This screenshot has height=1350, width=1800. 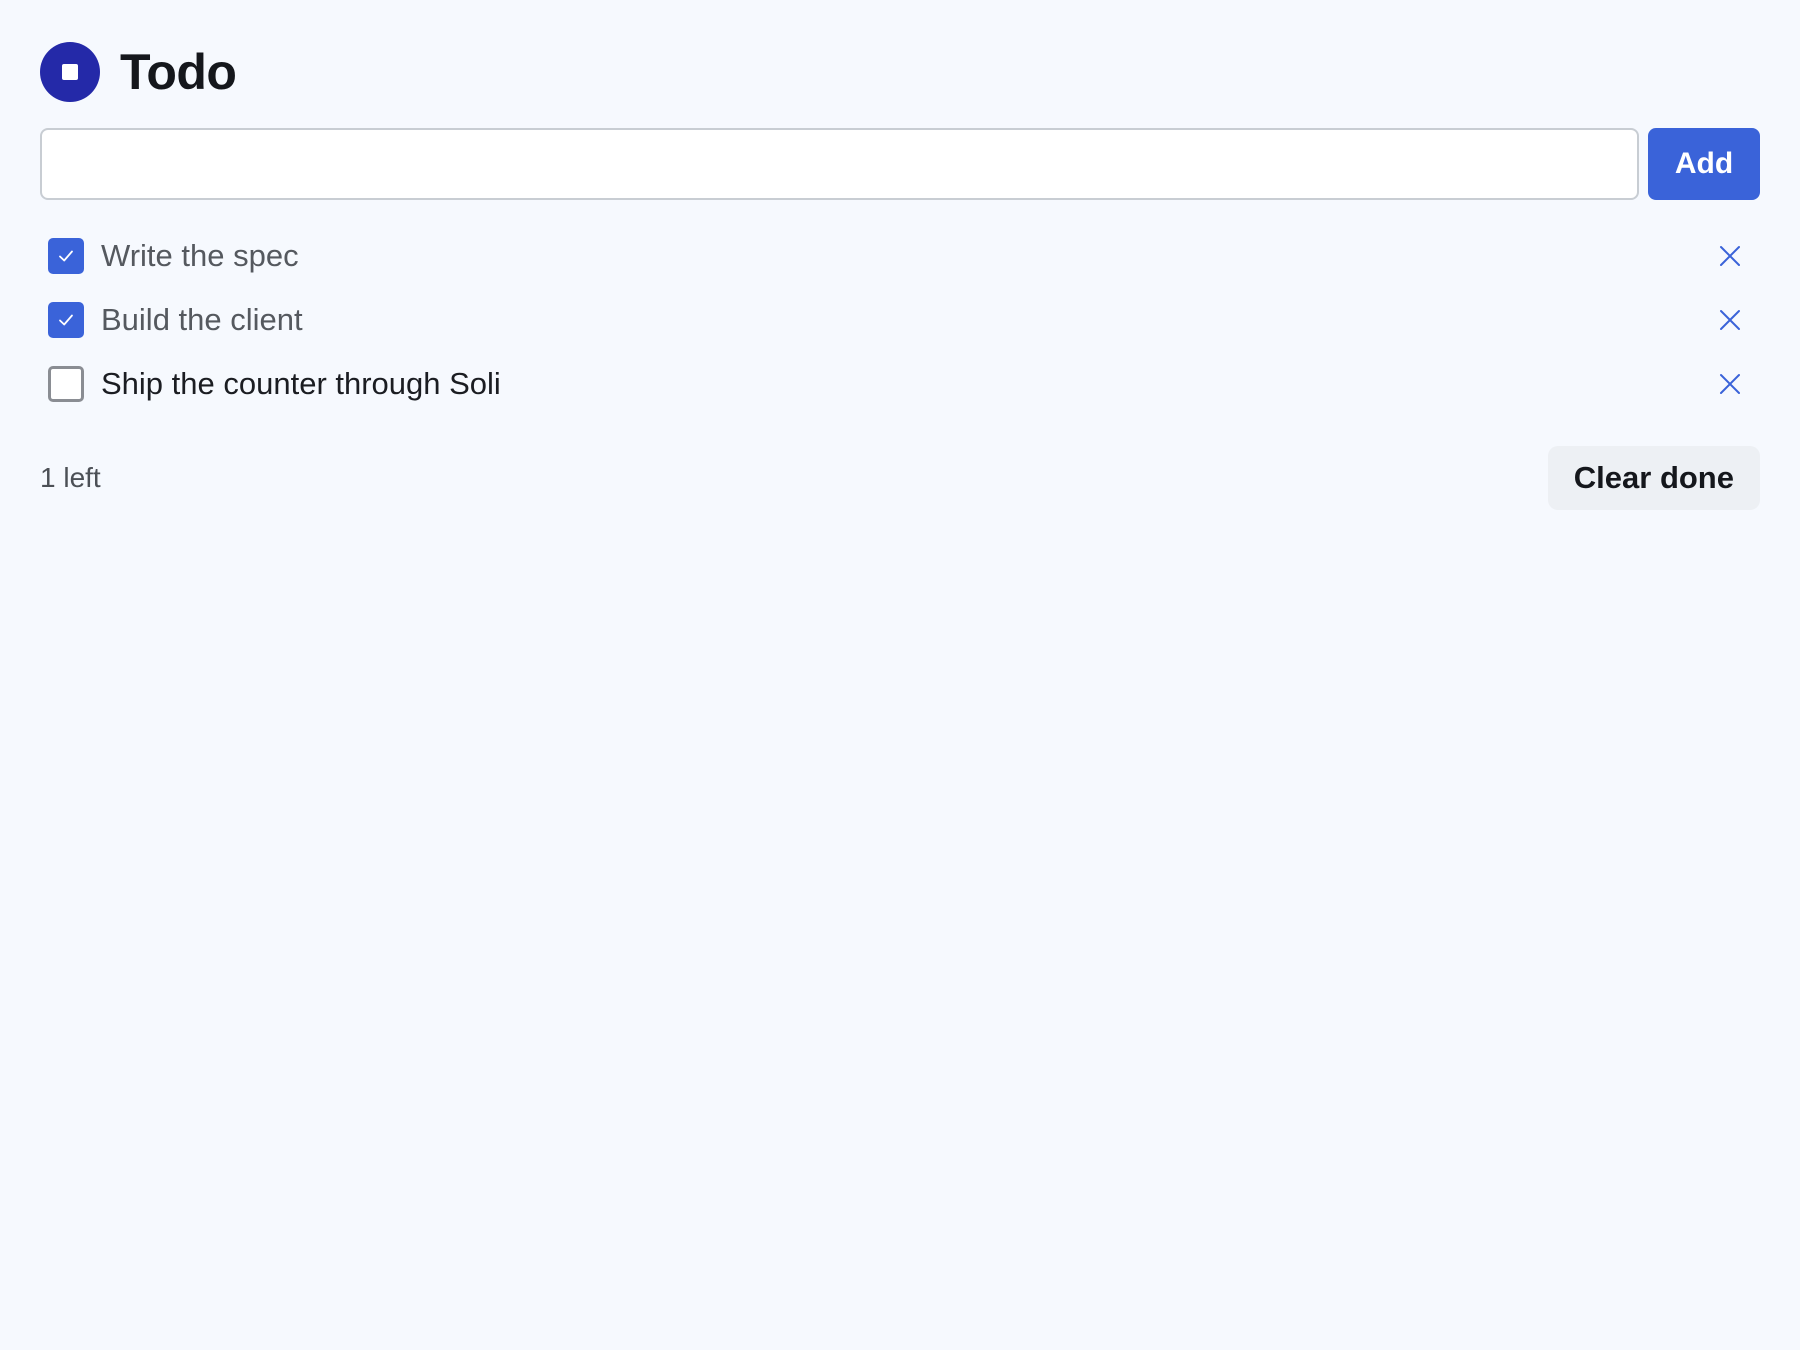 I want to click on stop-circle-icon, so click(x=70, y=72).